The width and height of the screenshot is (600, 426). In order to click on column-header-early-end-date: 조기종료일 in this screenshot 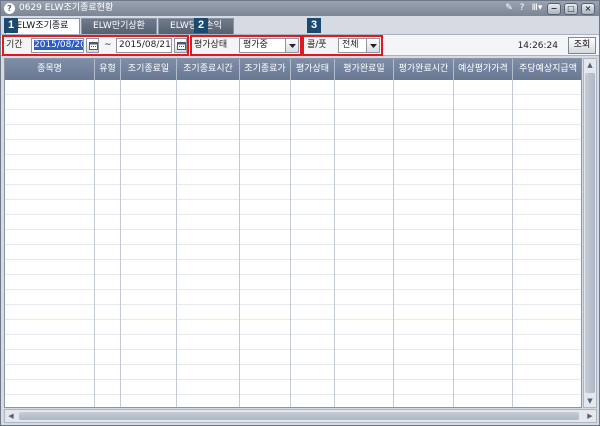, I will do `click(149, 69)`.